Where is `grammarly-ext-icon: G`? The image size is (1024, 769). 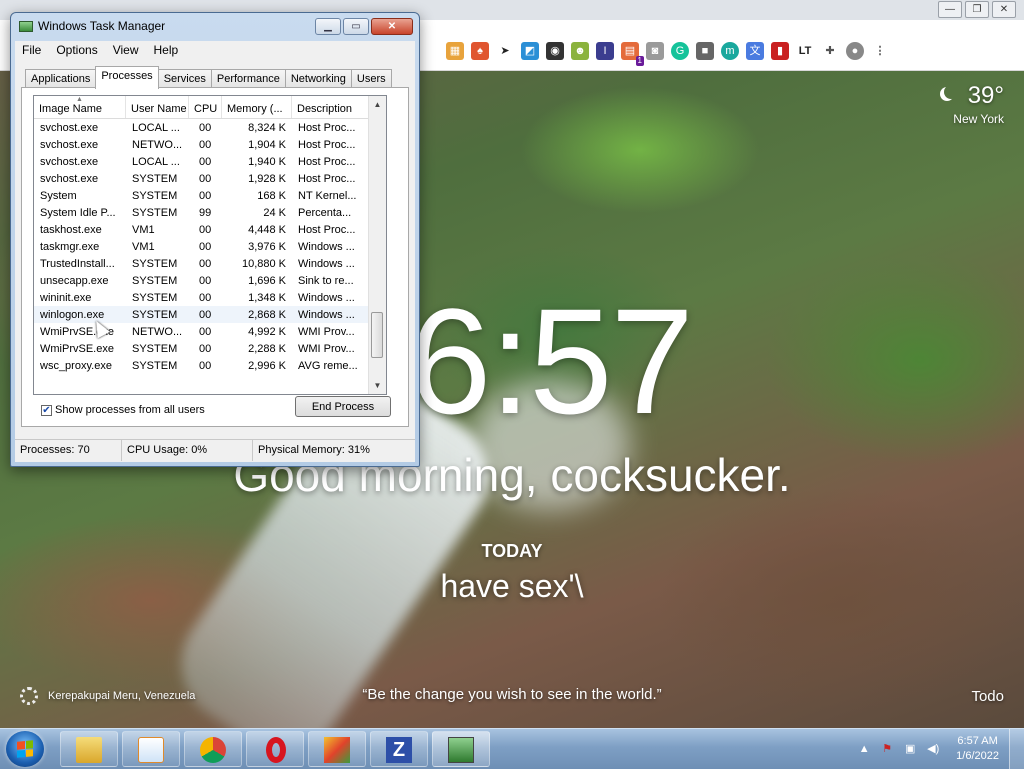
grammarly-ext-icon: G is located at coordinates (680, 51).